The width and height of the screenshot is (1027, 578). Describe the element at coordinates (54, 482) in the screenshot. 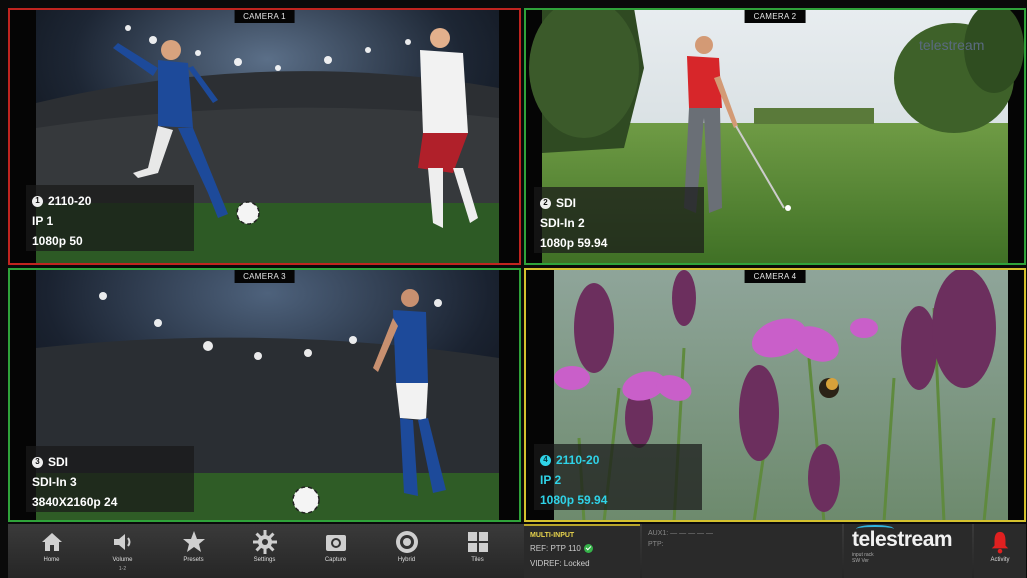

I see `camera-3-input: SDI-In 3` at that location.